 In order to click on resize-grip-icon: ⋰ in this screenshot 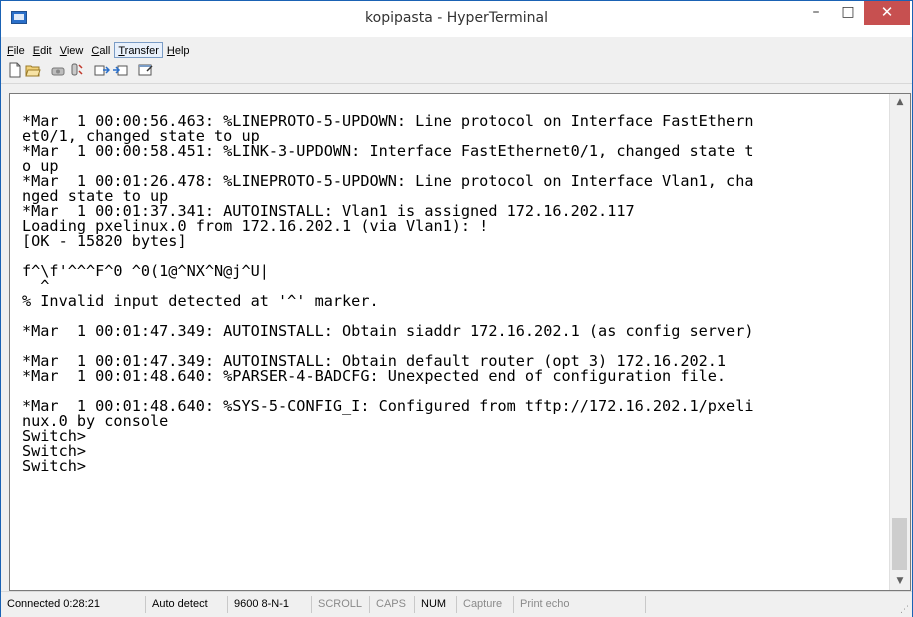, I will do `click(905, 610)`.